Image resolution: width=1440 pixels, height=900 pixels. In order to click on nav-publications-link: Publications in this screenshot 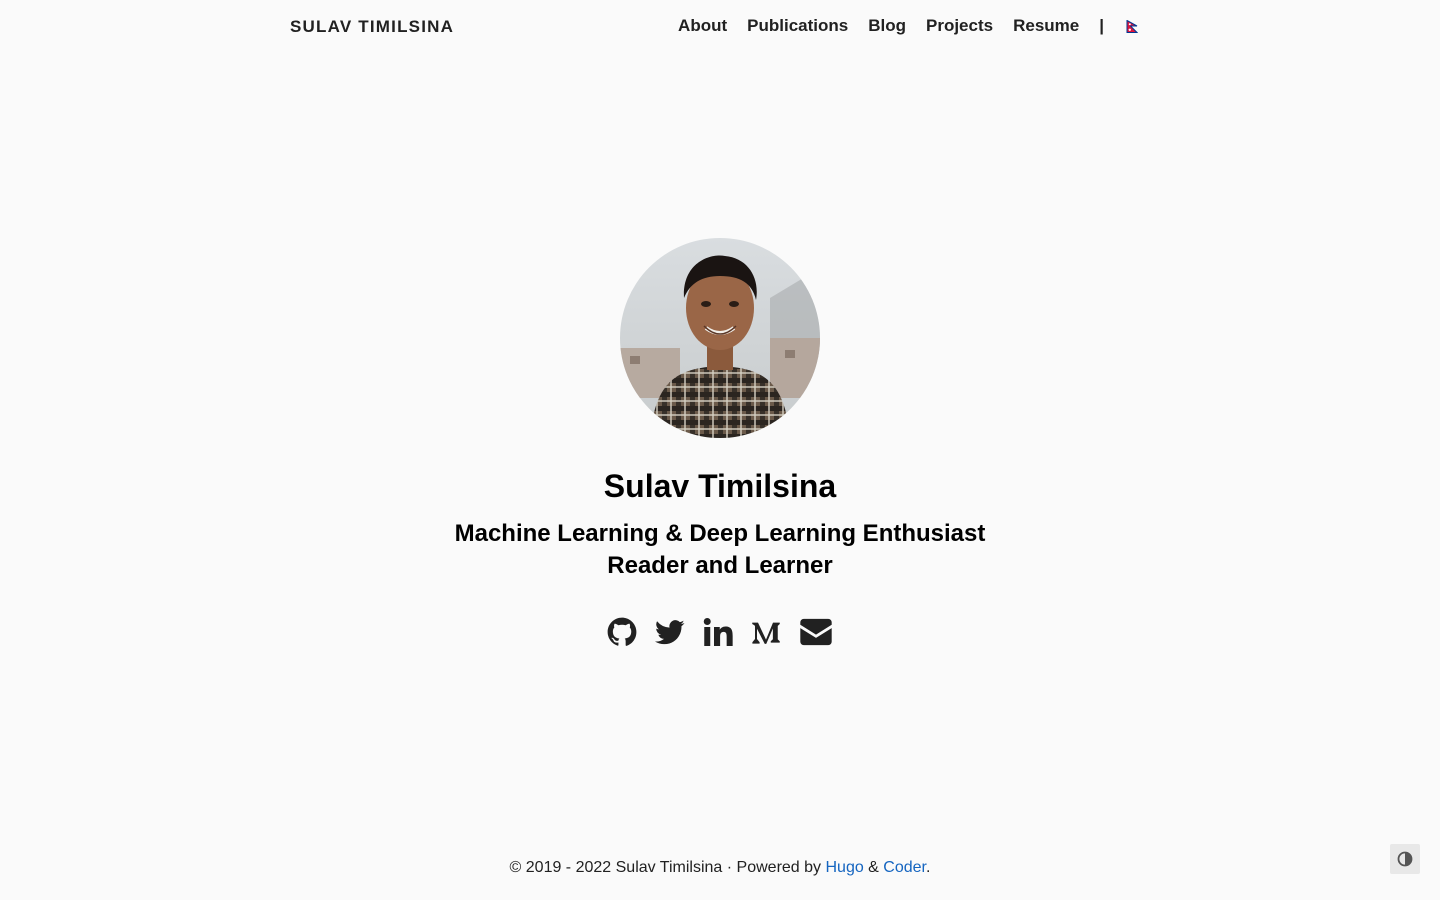, I will do `click(797, 26)`.